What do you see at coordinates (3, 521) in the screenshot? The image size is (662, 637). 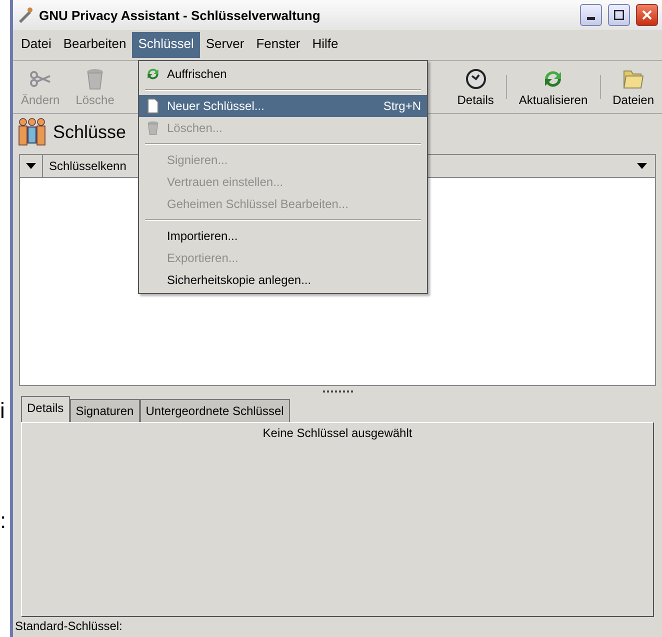 I see `background-text: :` at bounding box center [3, 521].